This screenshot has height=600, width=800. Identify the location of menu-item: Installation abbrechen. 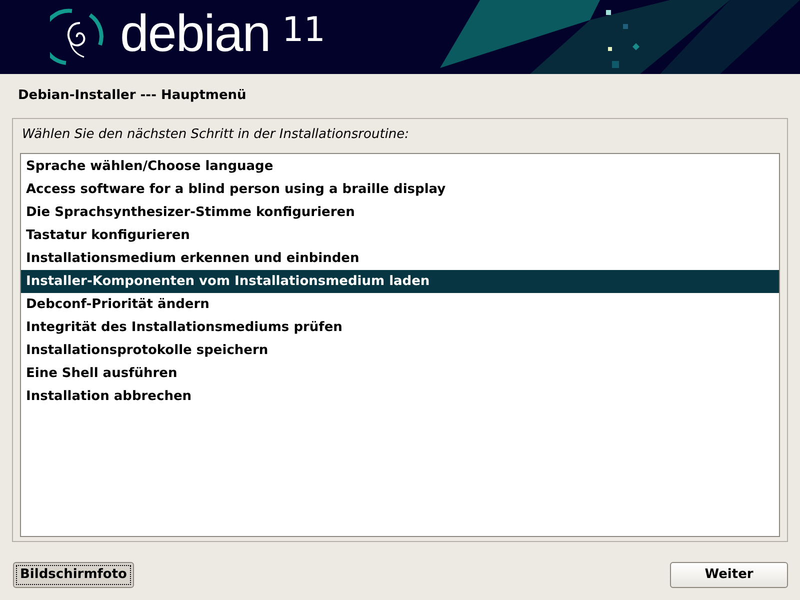
(400, 396).